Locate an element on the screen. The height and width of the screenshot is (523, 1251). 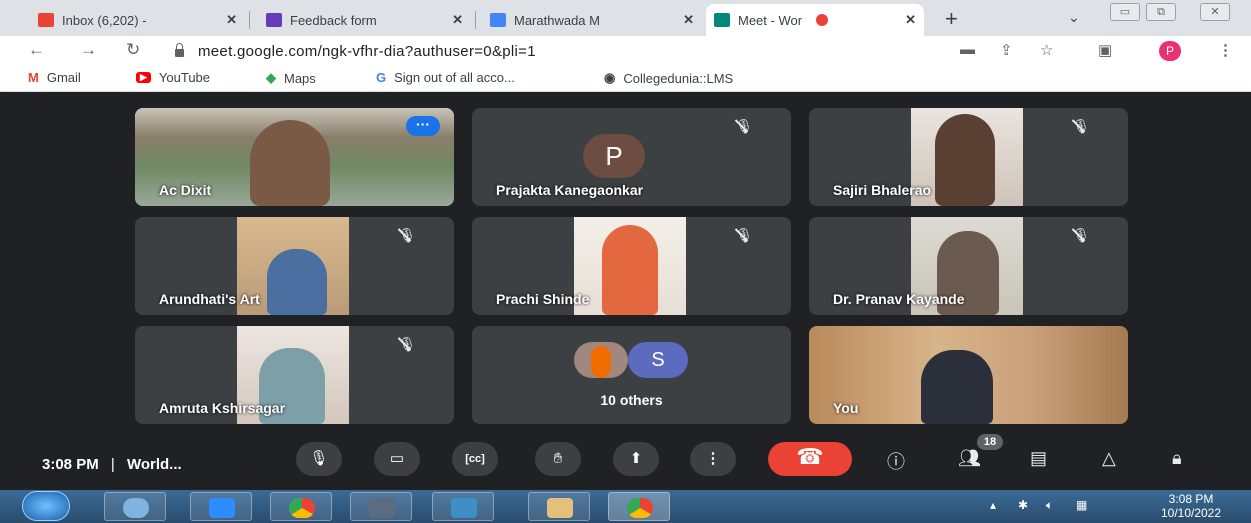
forms-icon is located at coordinates (274, 20).